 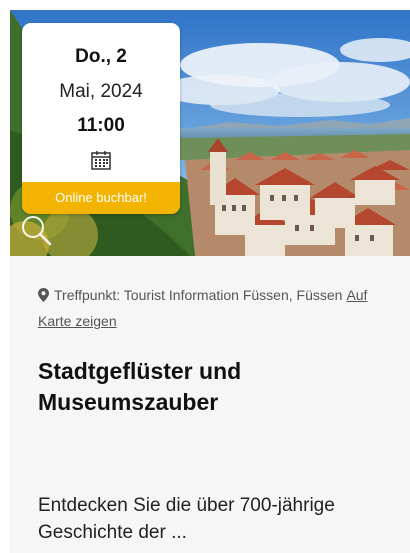 What do you see at coordinates (36, 230) in the screenshot?
I see `magnifier-icon` at bounding box center [36, 230].